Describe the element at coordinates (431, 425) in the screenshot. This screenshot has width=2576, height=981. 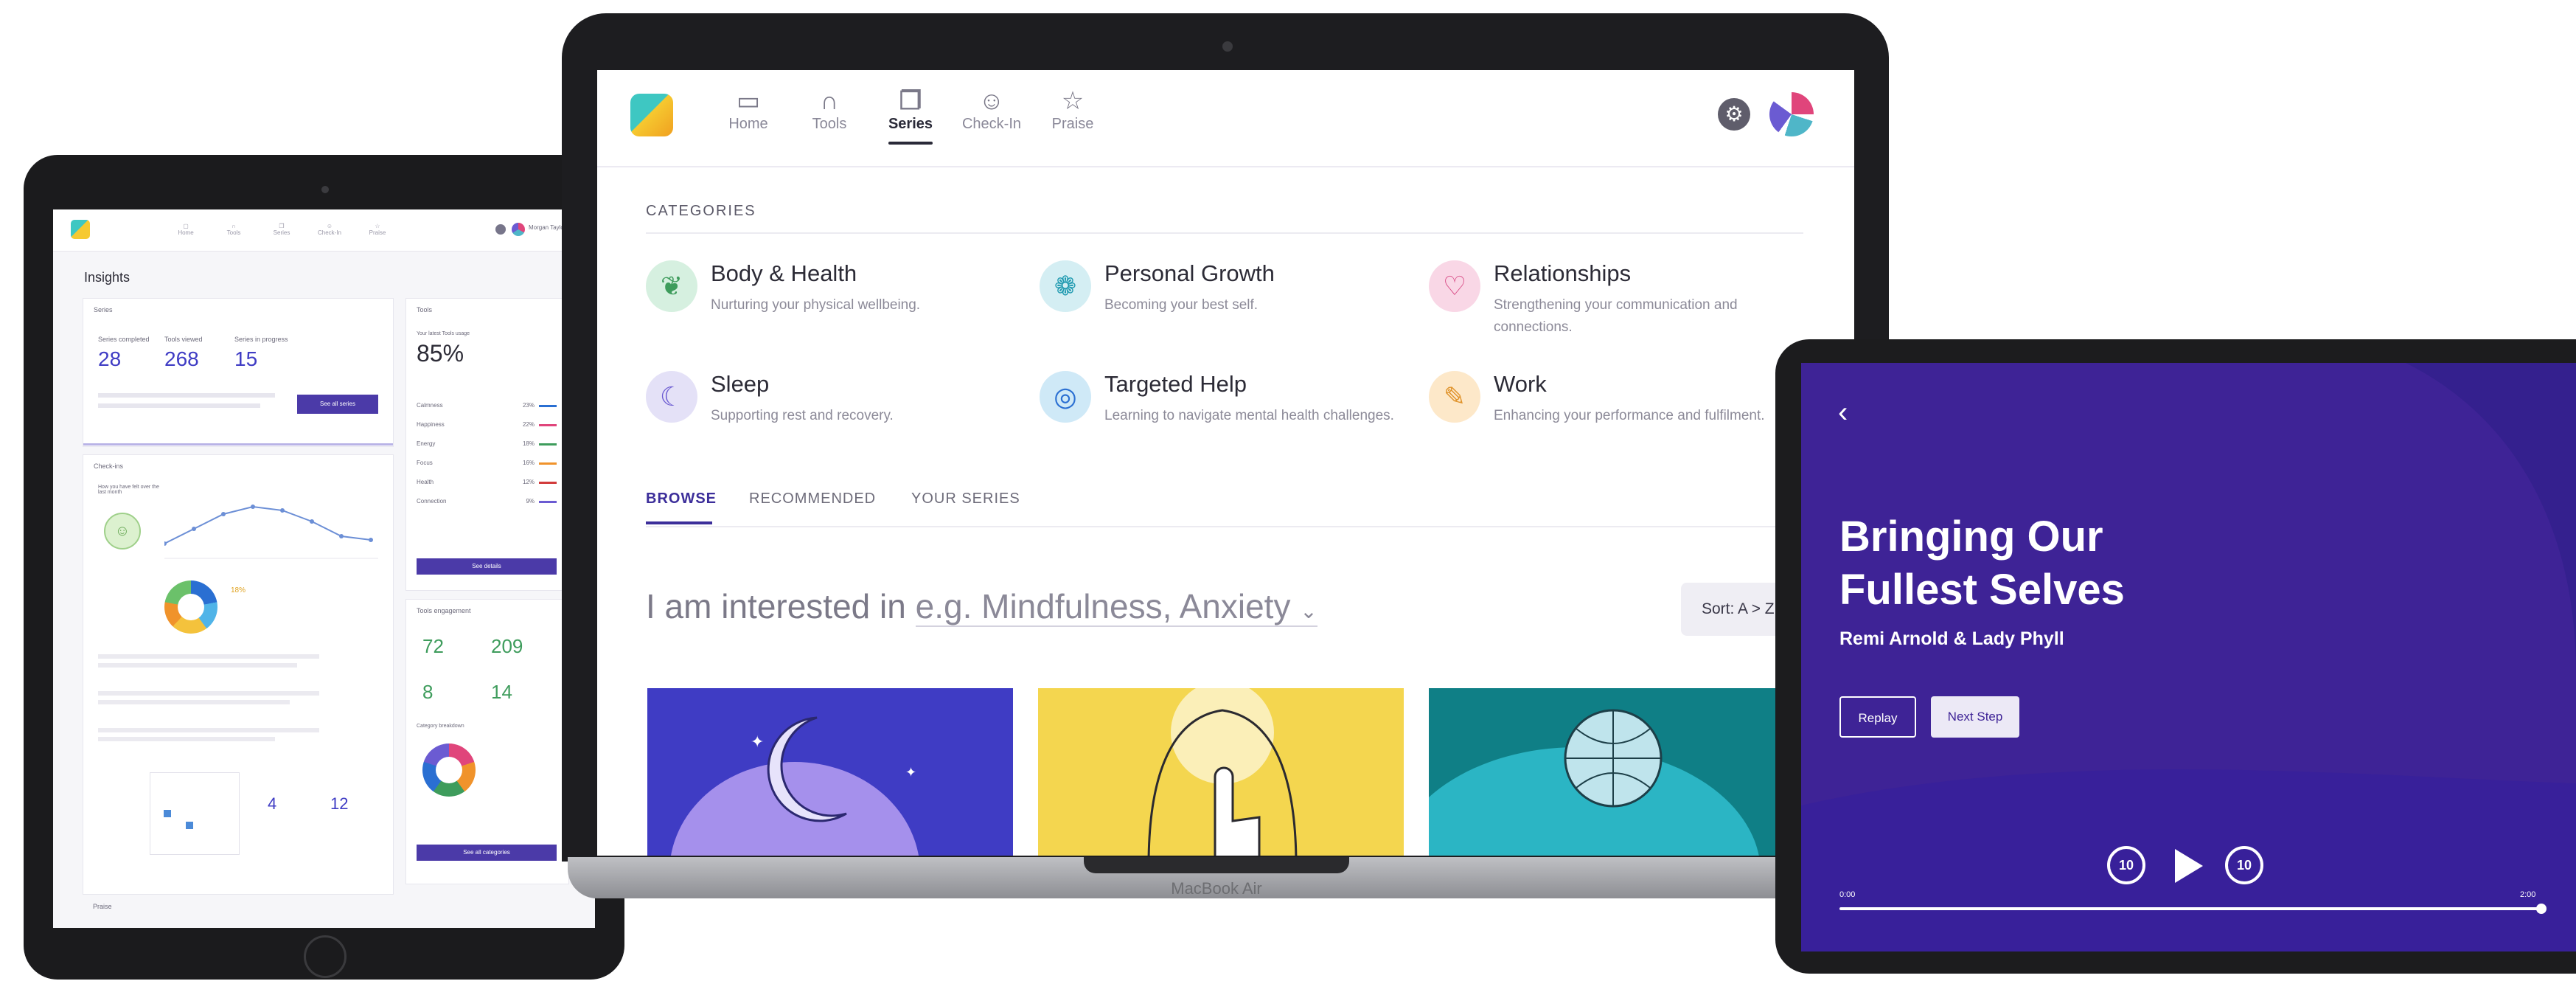
I see `tools-row-label: Happiness` at that location.